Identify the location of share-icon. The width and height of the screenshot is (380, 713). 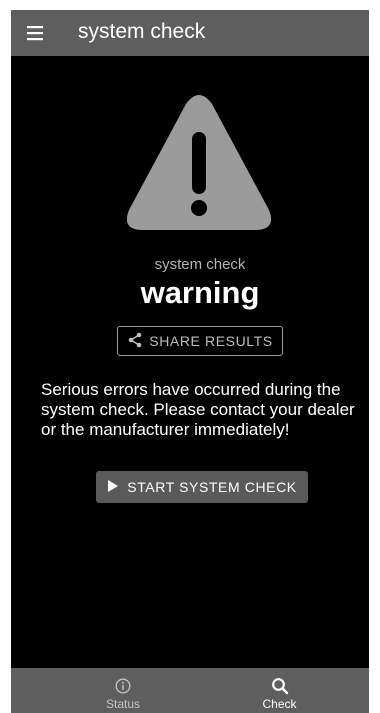
(135, 341).